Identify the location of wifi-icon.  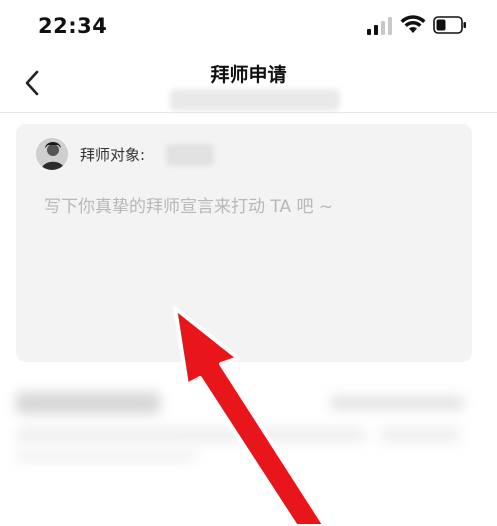
(413, 24).